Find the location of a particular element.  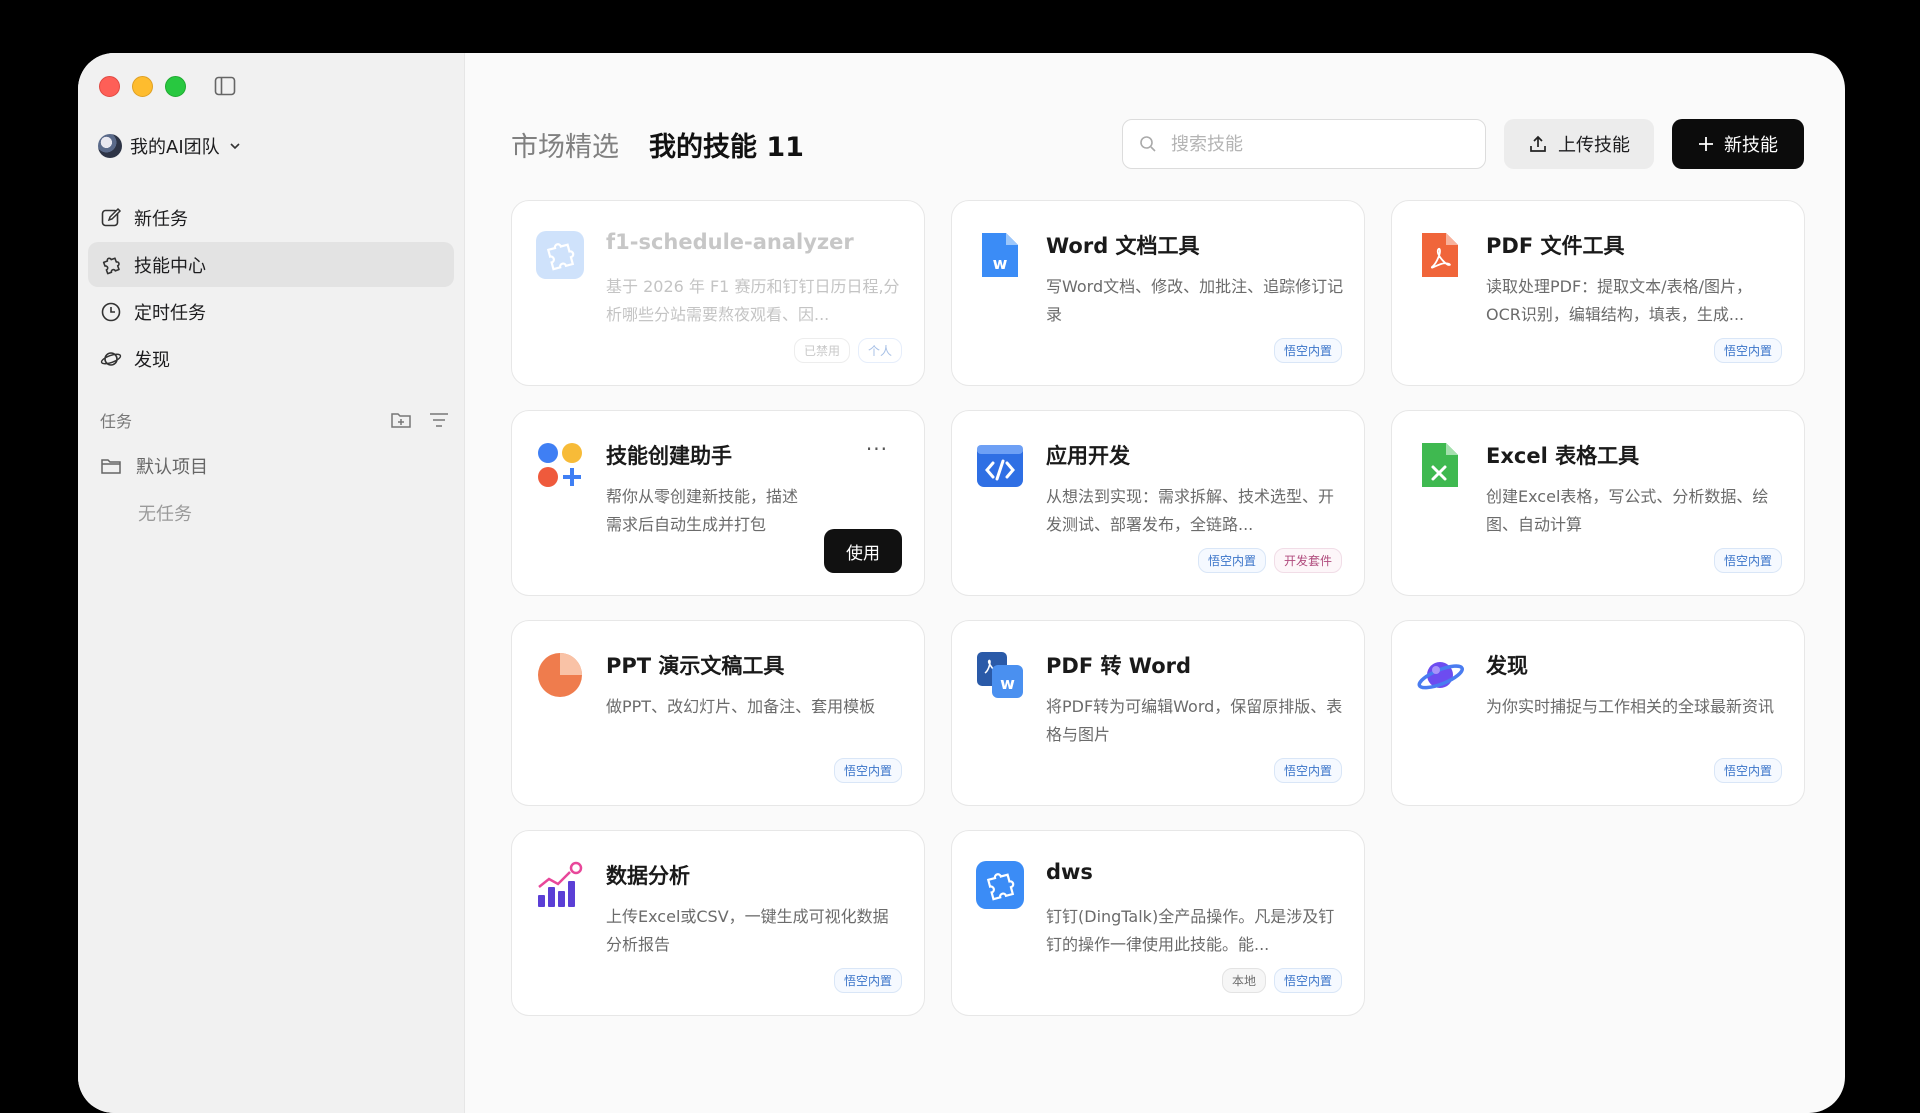

project-name: 默认项目 is located at coordinates (172, 467).